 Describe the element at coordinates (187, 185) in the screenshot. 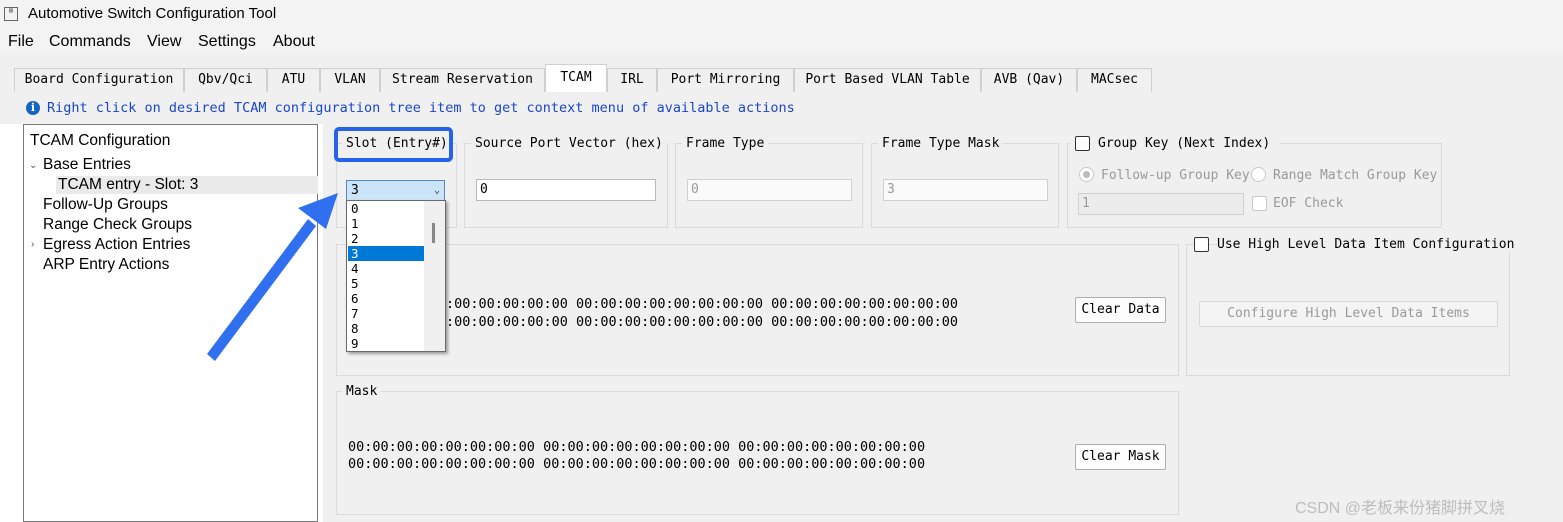

I see `tree-item-tcam-entry-slot: TCAM entry - Slot: 3` at that location.